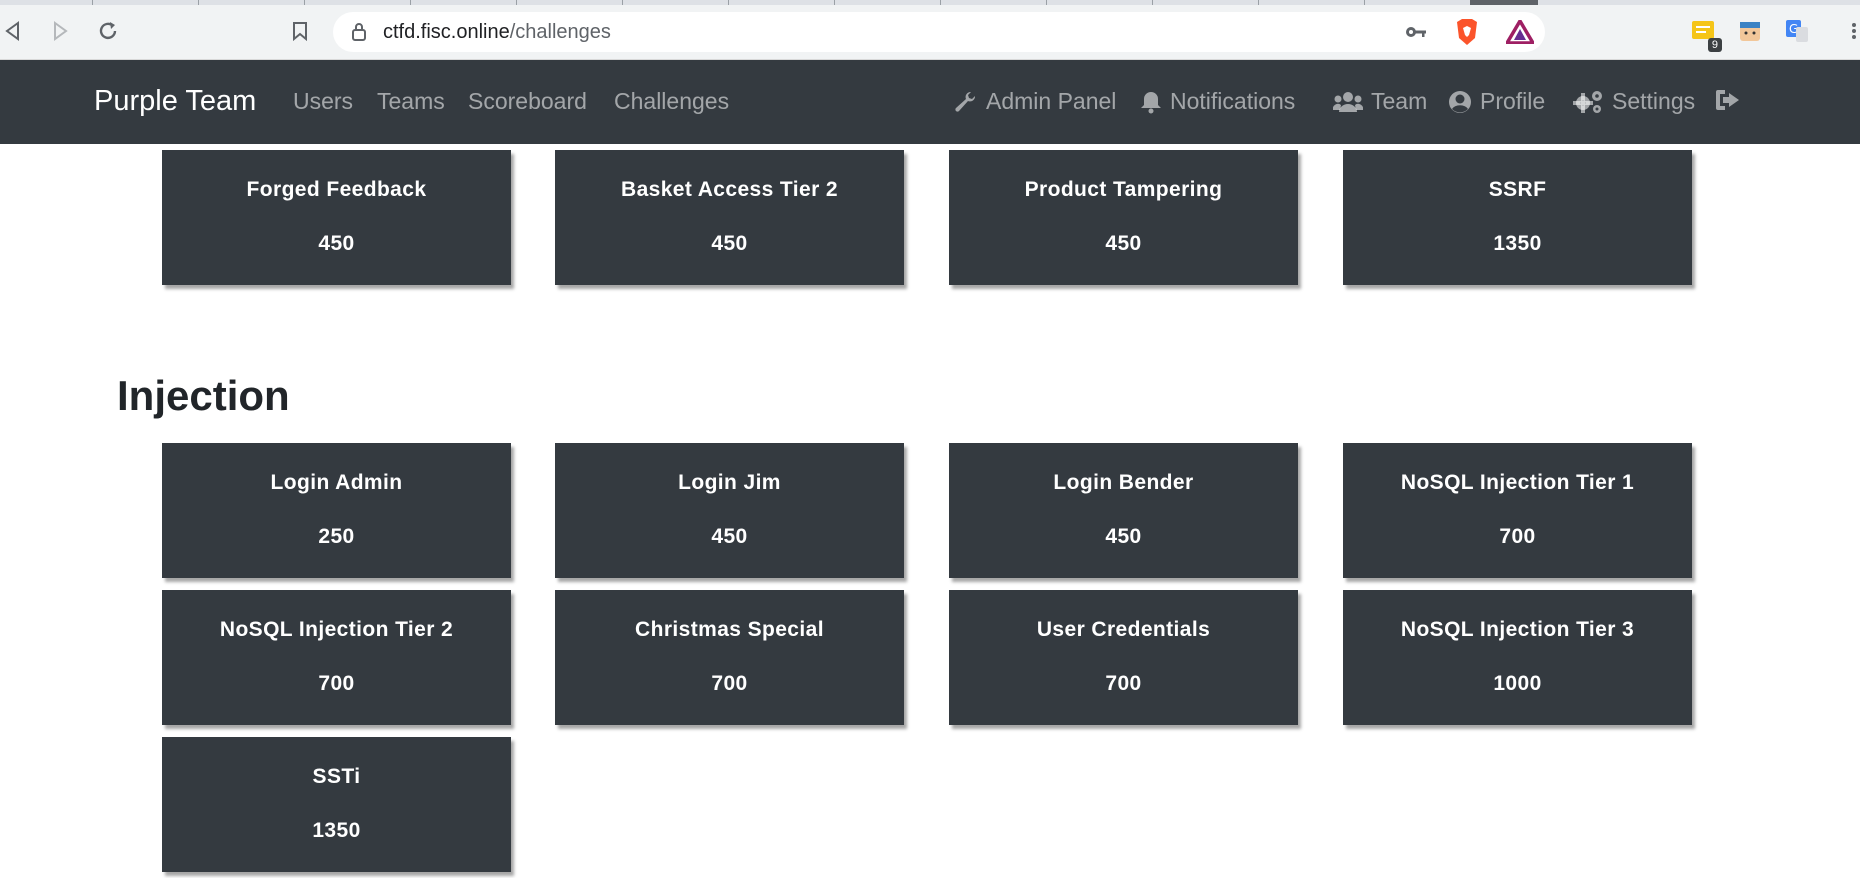  What do you see at coordinates (930, 2) in the screenshot?
I see `tab-strip` at bounding box center [930, 2].